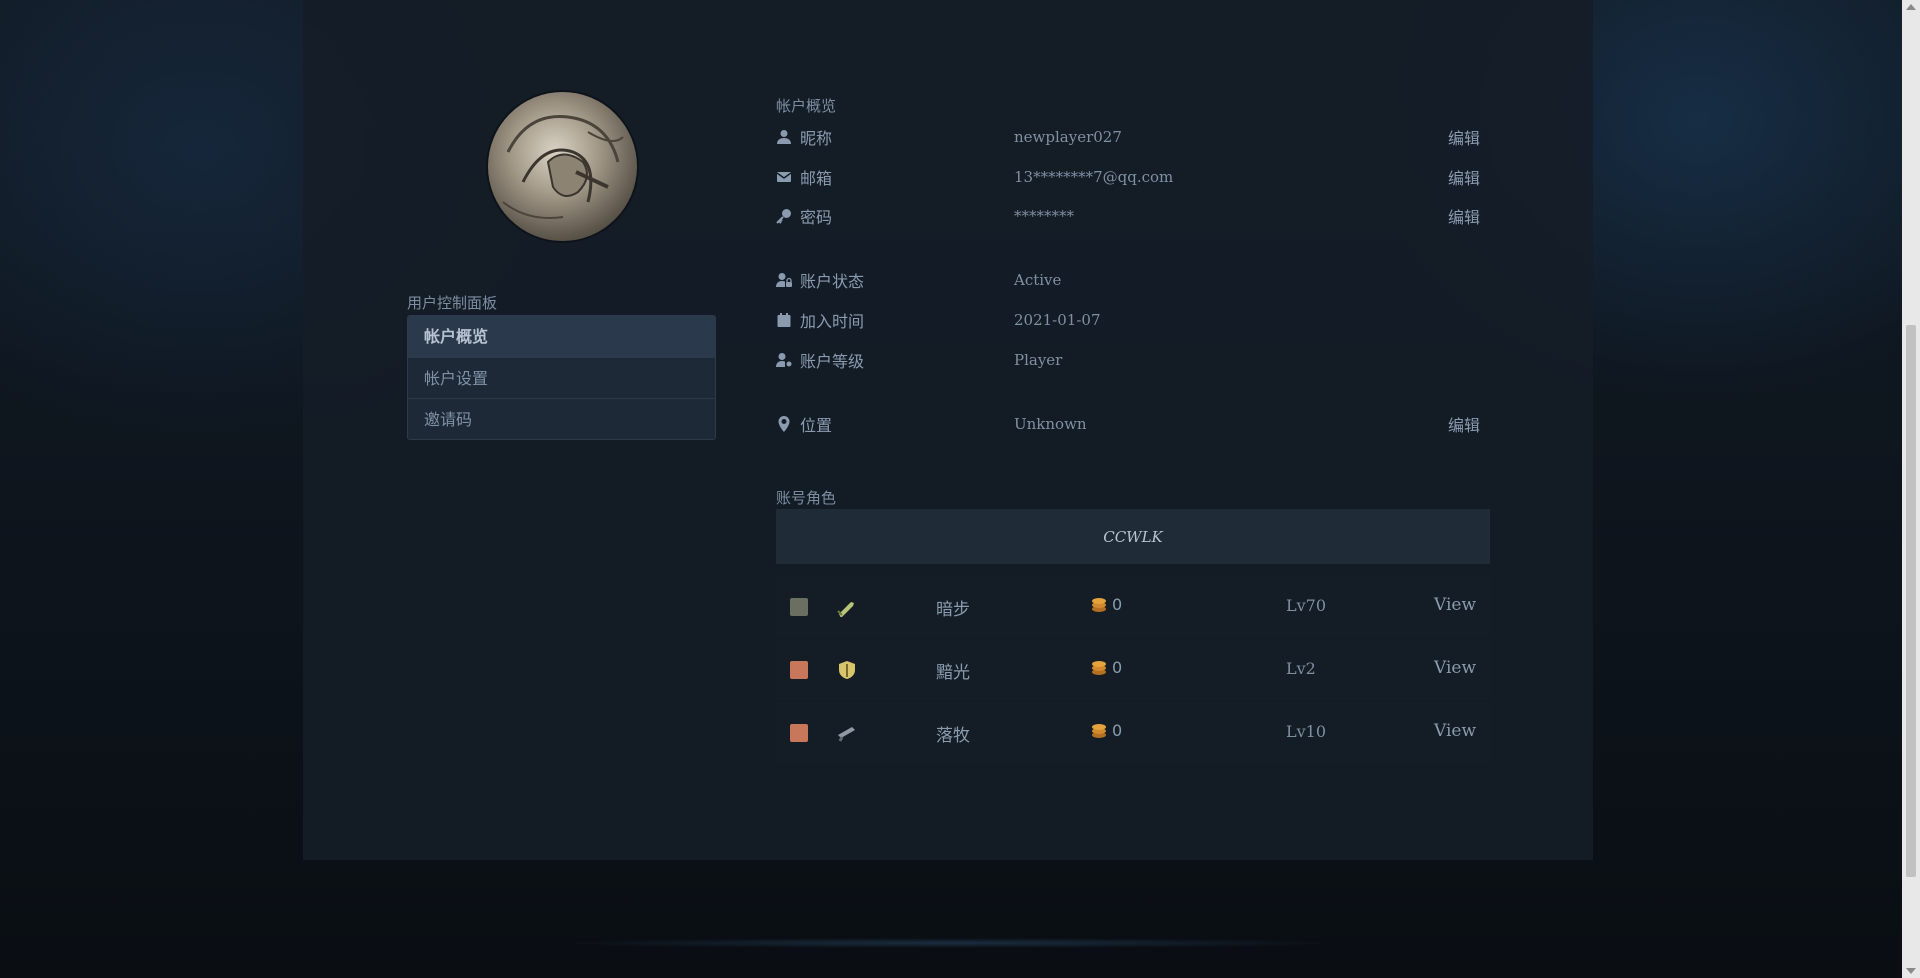 This screenshot has height=978, width=1920. Describe the element at coordinates (953, 736) in the screenshot. I see `character-name: 落牧` at that location.